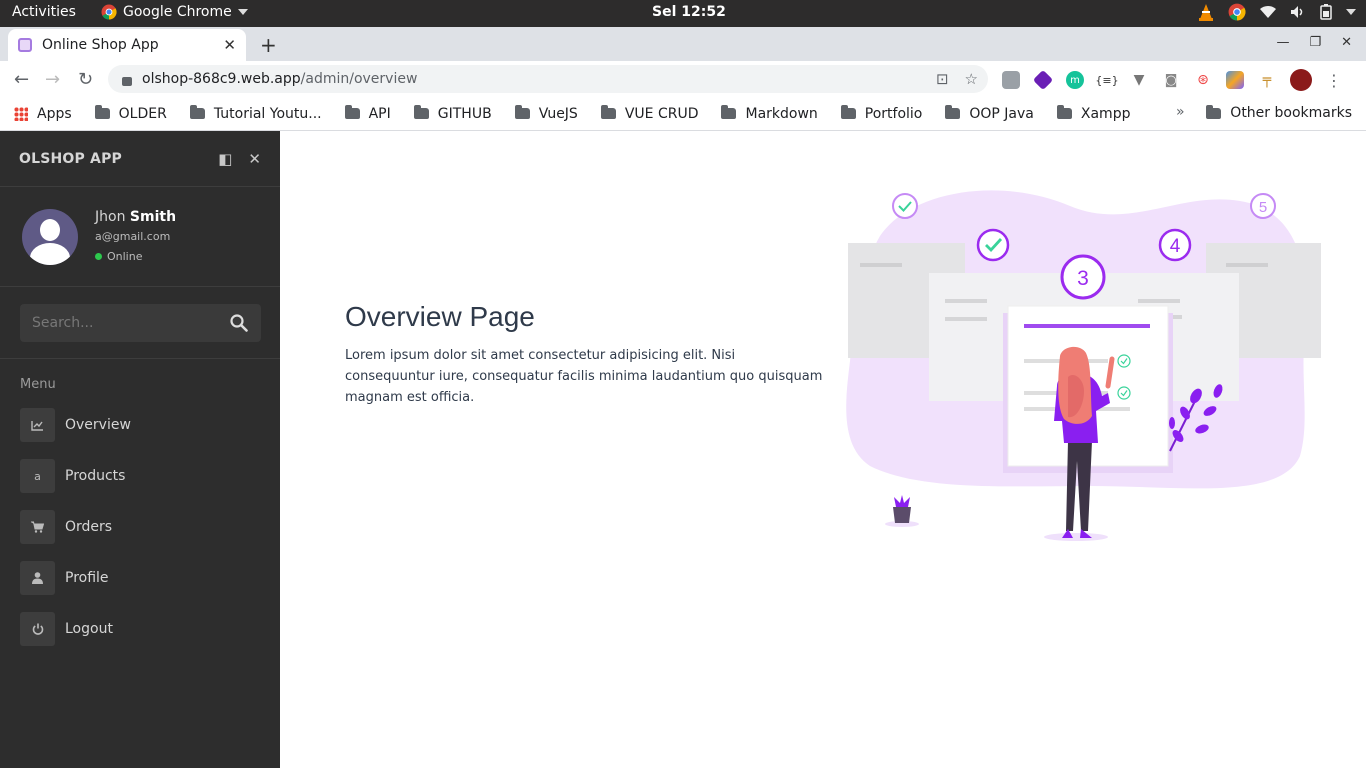  Describe the element at coordinates (781, 113) in the screenshot. I see `bookmark-label: Markdown` at that location.